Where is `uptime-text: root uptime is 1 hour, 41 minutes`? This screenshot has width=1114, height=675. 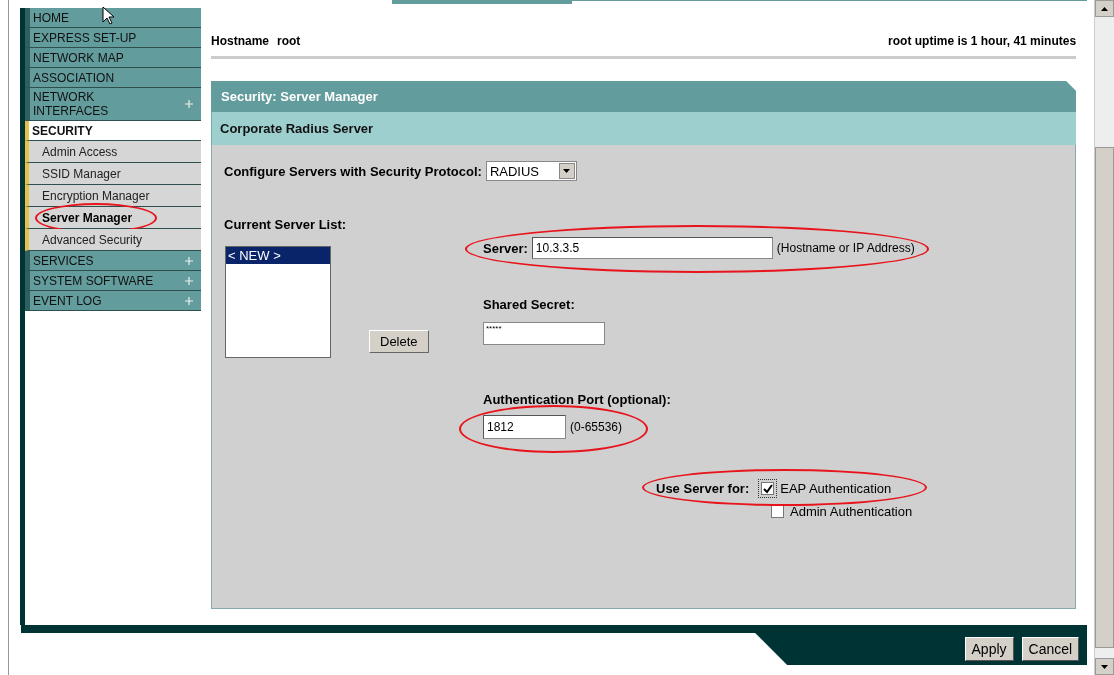
uptime-text: root uptime is 1 hour, 41 minutes is located at coordinates (982, 41).